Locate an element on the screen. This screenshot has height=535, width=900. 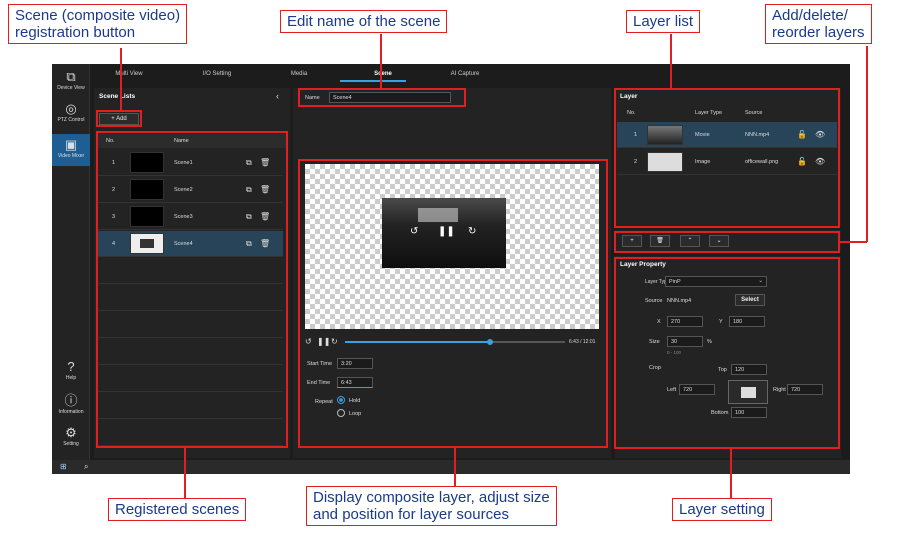
delete-layer-button: 🗑 is located at coordinates (660, 241).